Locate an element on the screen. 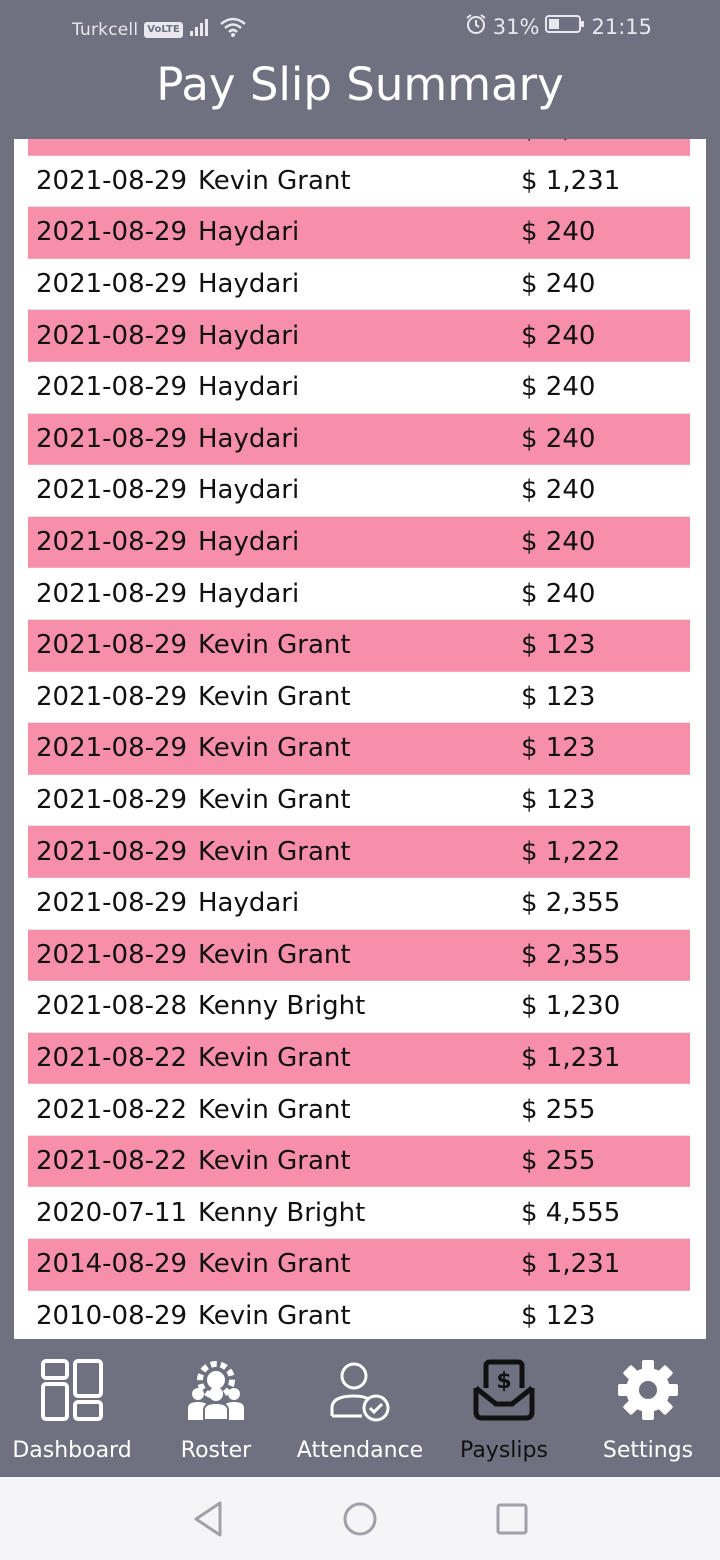  carrier-name: Turkcell is located at coordinates (105, 29).